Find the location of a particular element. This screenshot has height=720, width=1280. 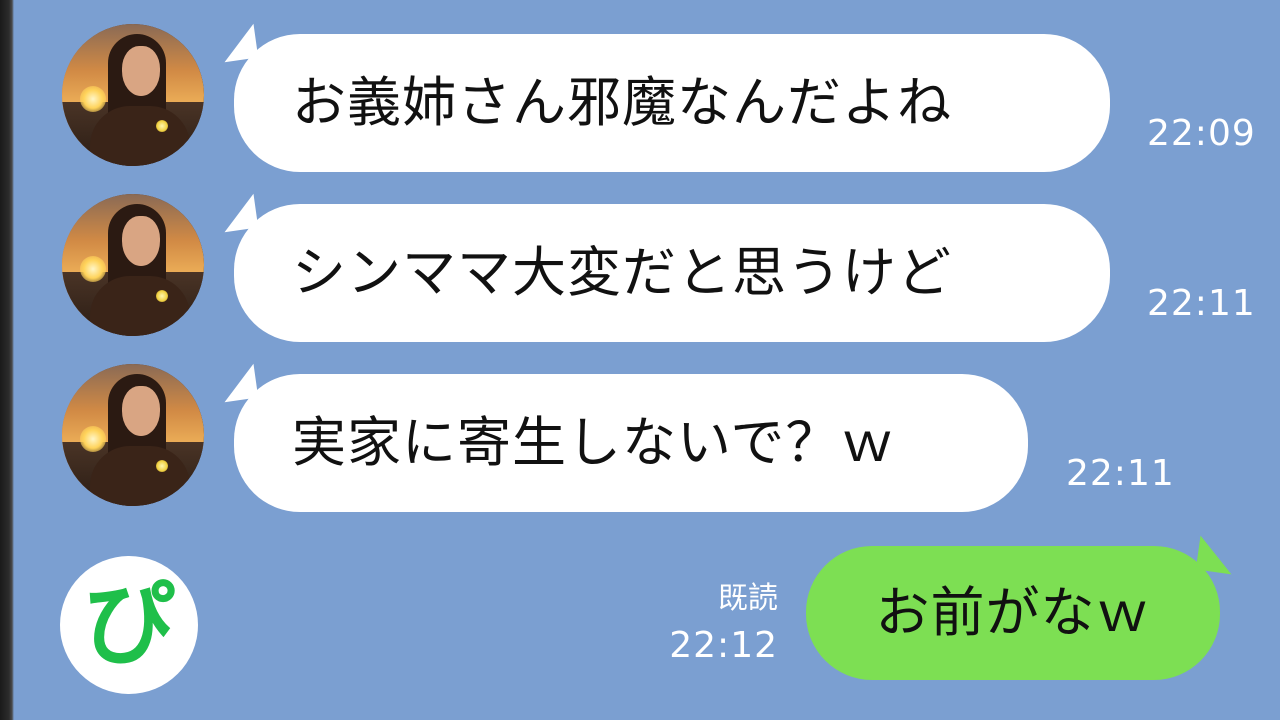

message-bubble-incoming: お義姉さん邪魔なんだよね is located at coordinates (664, 97).